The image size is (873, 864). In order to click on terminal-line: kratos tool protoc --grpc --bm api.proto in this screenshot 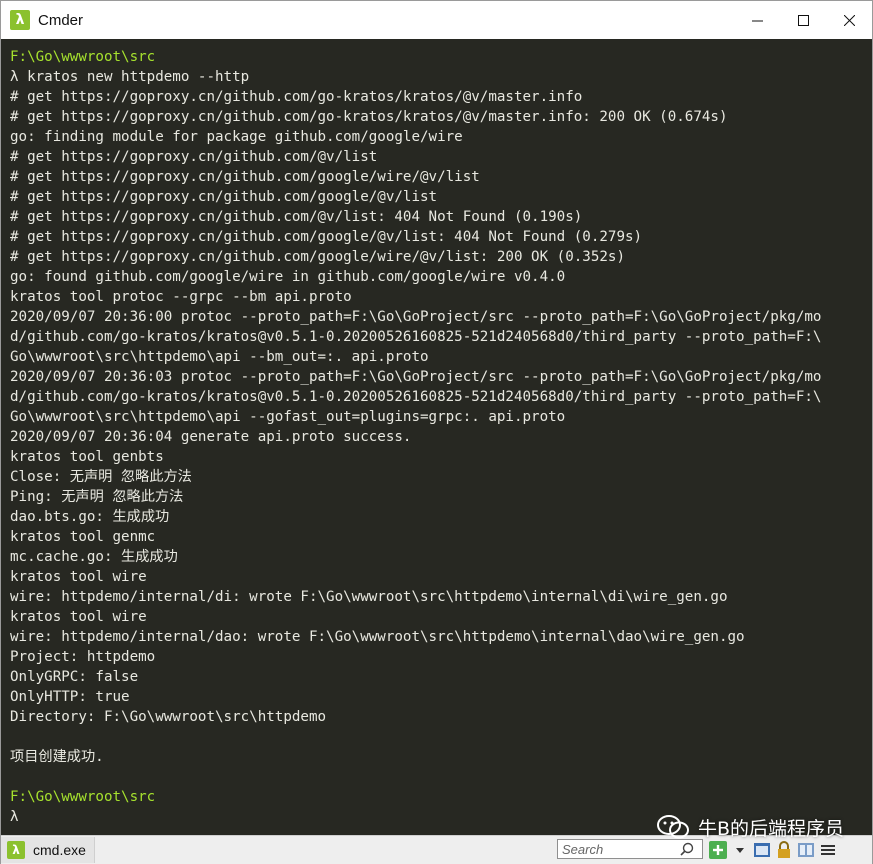, I will do `click(181, 297)`.